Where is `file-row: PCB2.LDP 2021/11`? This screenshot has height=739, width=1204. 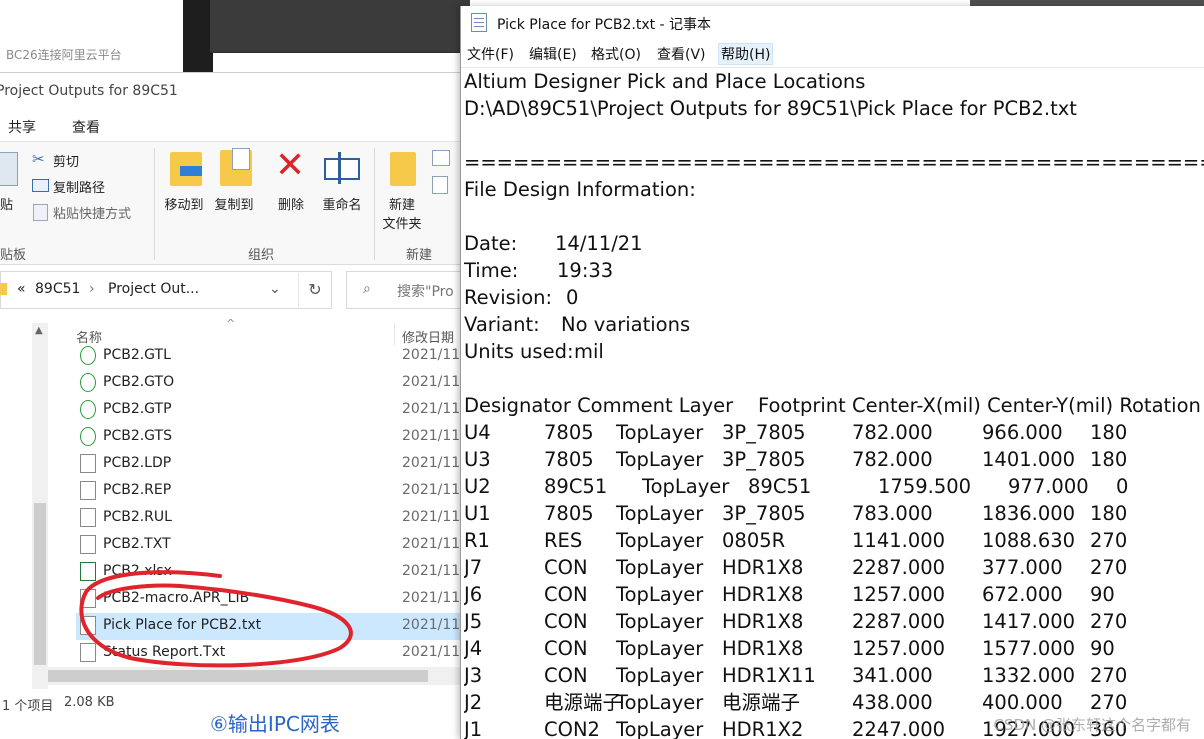 file-row: PCB2.LDP 2021/11 is located at coordinates (269, 464).